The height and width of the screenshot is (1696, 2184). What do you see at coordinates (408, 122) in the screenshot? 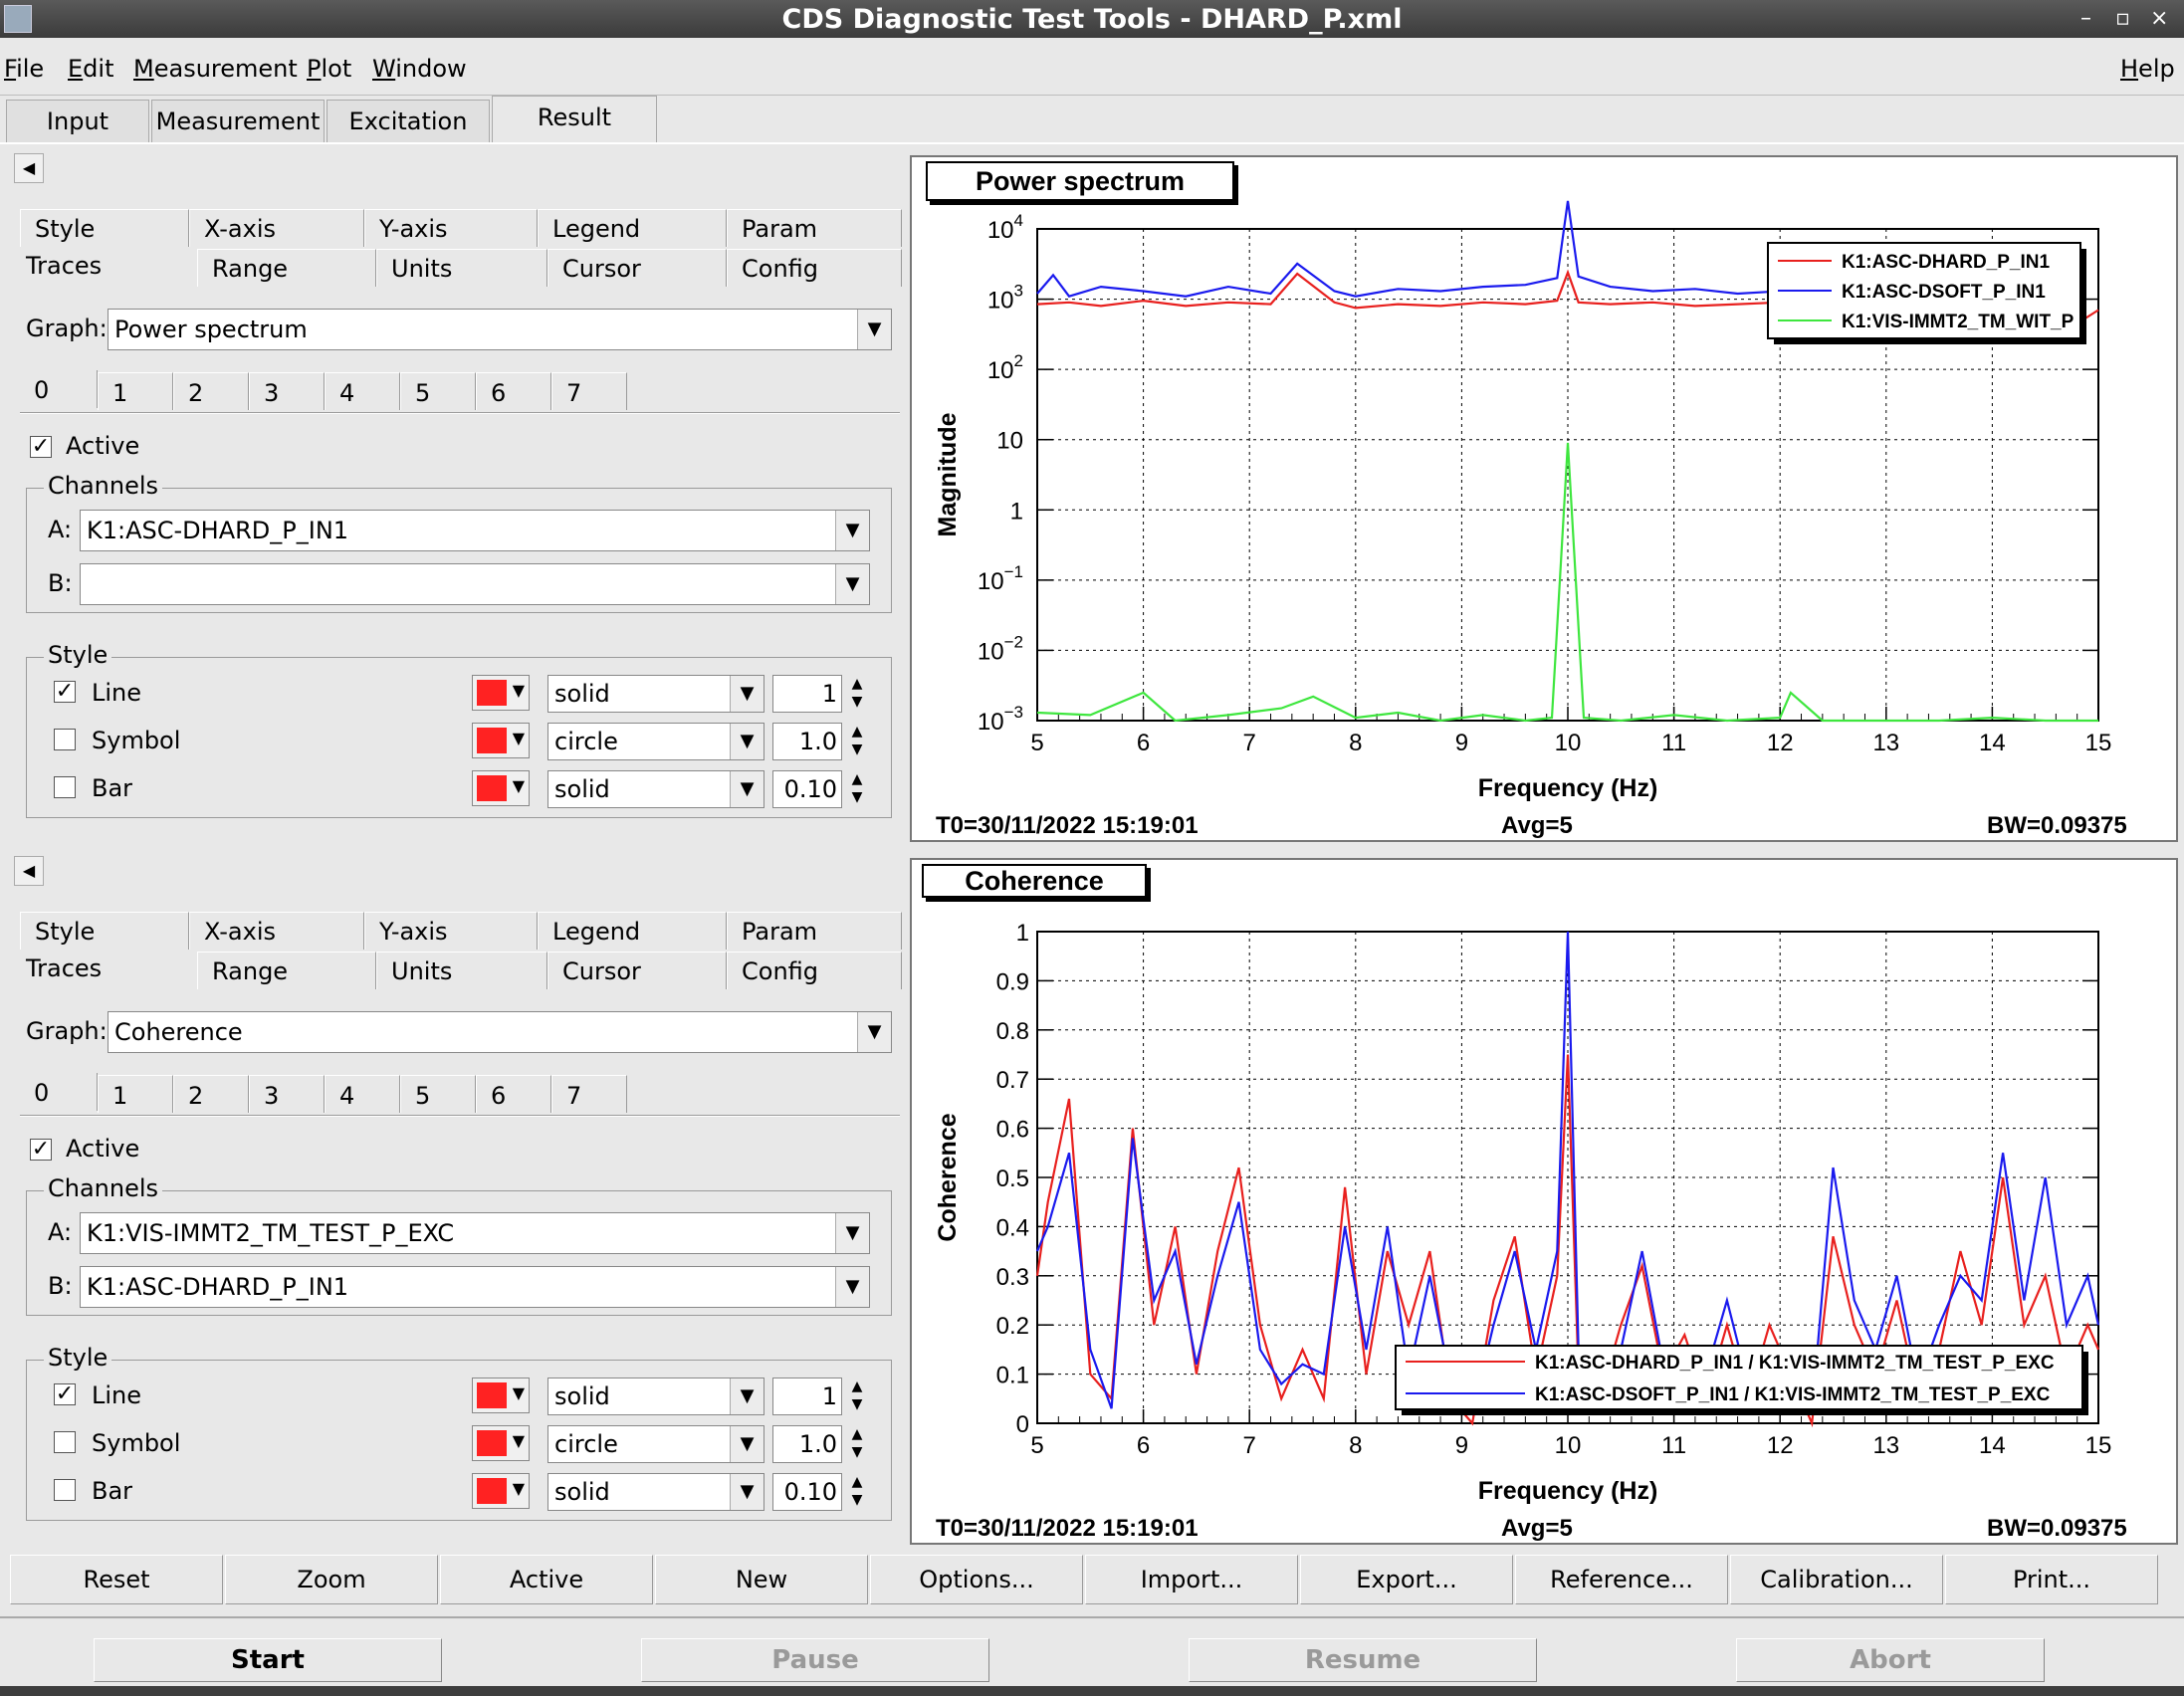
I see `tab-excitation: Excitation` at bounding box center [408, 122].